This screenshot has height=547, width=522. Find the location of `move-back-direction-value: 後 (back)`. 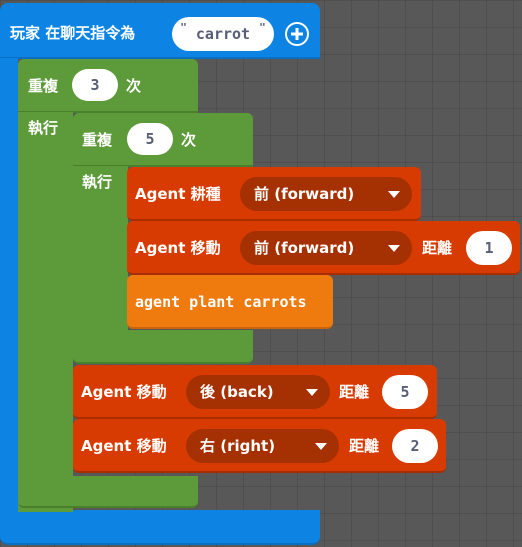

move-back-direction-value: 後 (back) is located at coordinates (237, 392).